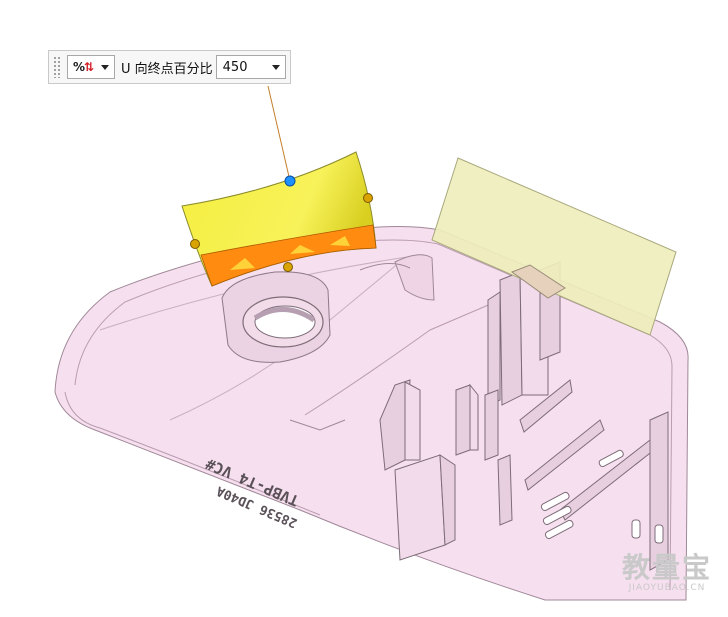  I want to click on u-percent-value: 450, so click(235, 67).